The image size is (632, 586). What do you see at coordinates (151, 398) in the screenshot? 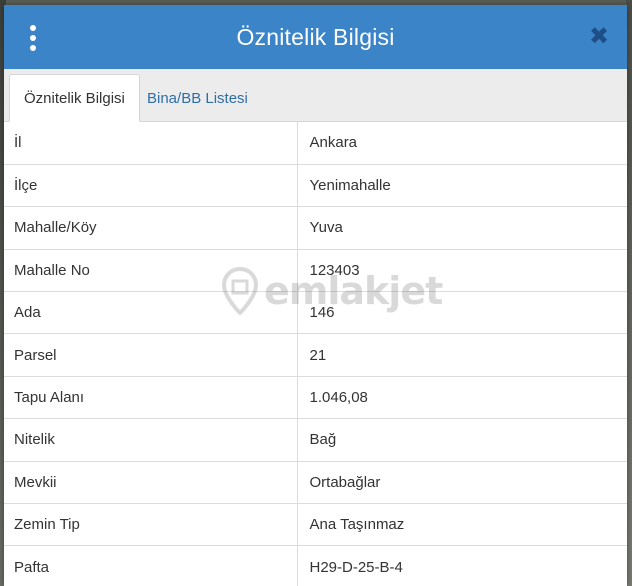
I see `row-key: Tapu Alanı` at bounding box center [151, 398].